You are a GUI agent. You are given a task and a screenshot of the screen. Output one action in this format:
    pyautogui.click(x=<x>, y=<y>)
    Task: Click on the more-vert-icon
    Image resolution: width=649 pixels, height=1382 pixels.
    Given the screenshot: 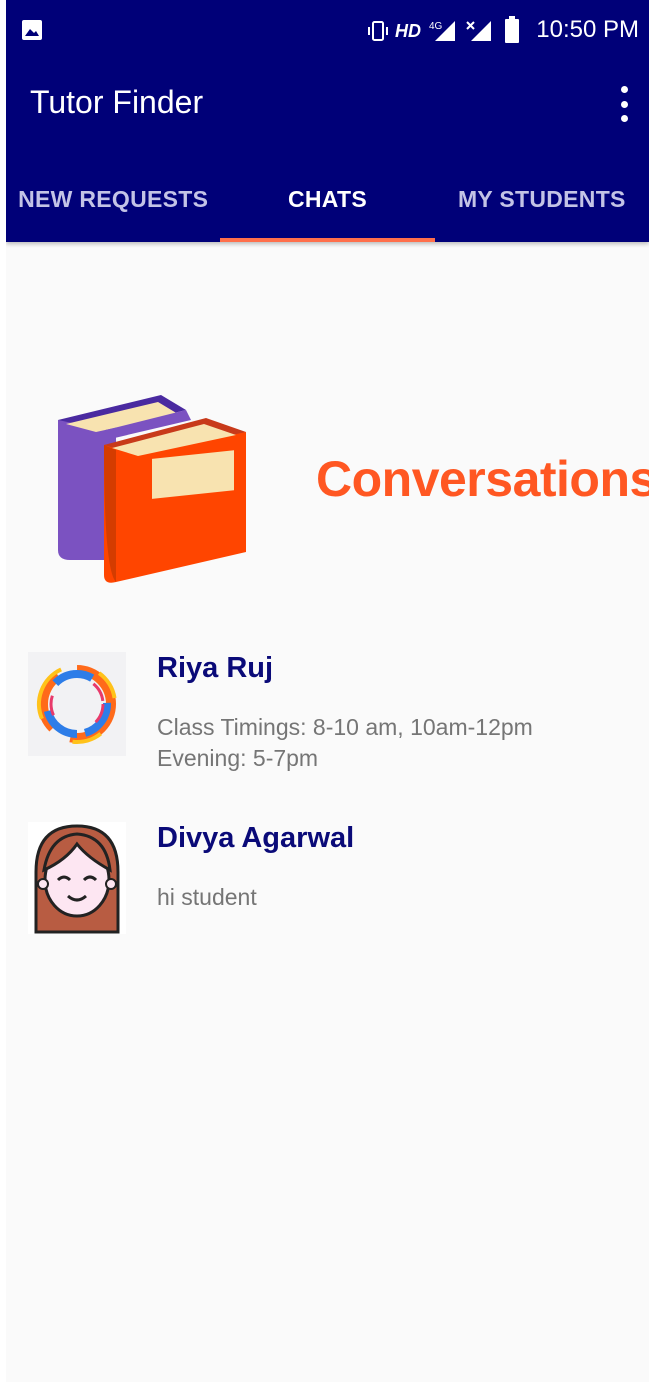 What is the action you would take?
    pyautogui.click(x=624, y=104)
    